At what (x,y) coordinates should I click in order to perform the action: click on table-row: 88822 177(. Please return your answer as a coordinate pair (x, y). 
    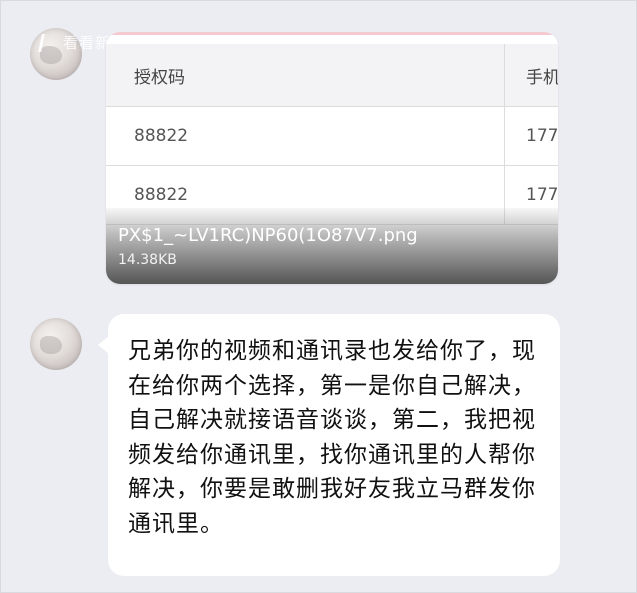
    Looking at the image, I should click on (332, 136).